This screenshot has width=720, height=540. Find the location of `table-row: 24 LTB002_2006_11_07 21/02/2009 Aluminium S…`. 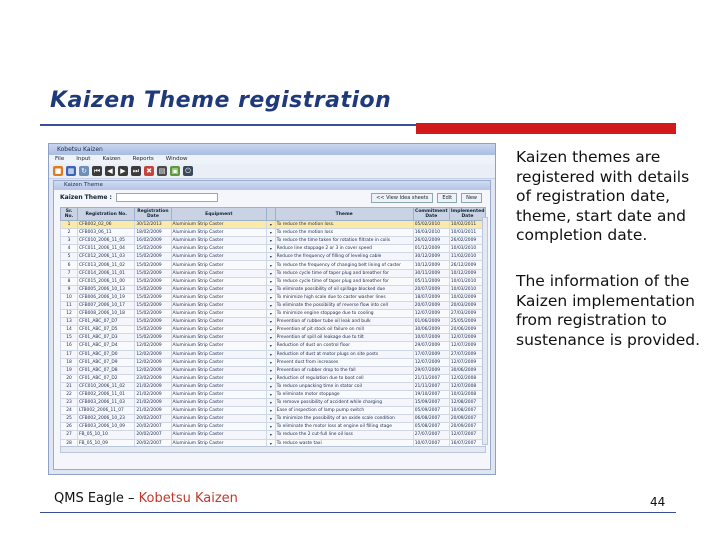

table-row: 24 LTB002_2006_11_07 21/02/2009 Aluminium S… is located at coordinates (273, 411).